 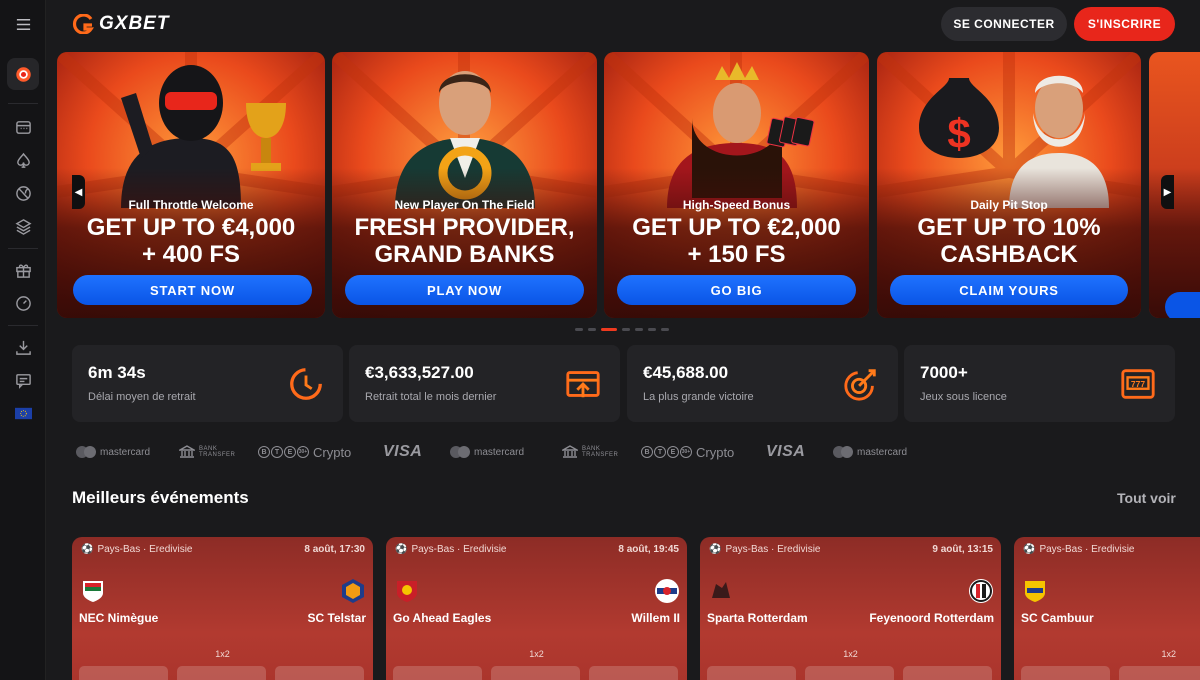 What do you see at coordinates (1107, 608) in the screenshot?
I see `event-card: ⚽ Pays-Bas · Eredivisie SC Cambuur 1x2` at bounding box center [1107, 608].